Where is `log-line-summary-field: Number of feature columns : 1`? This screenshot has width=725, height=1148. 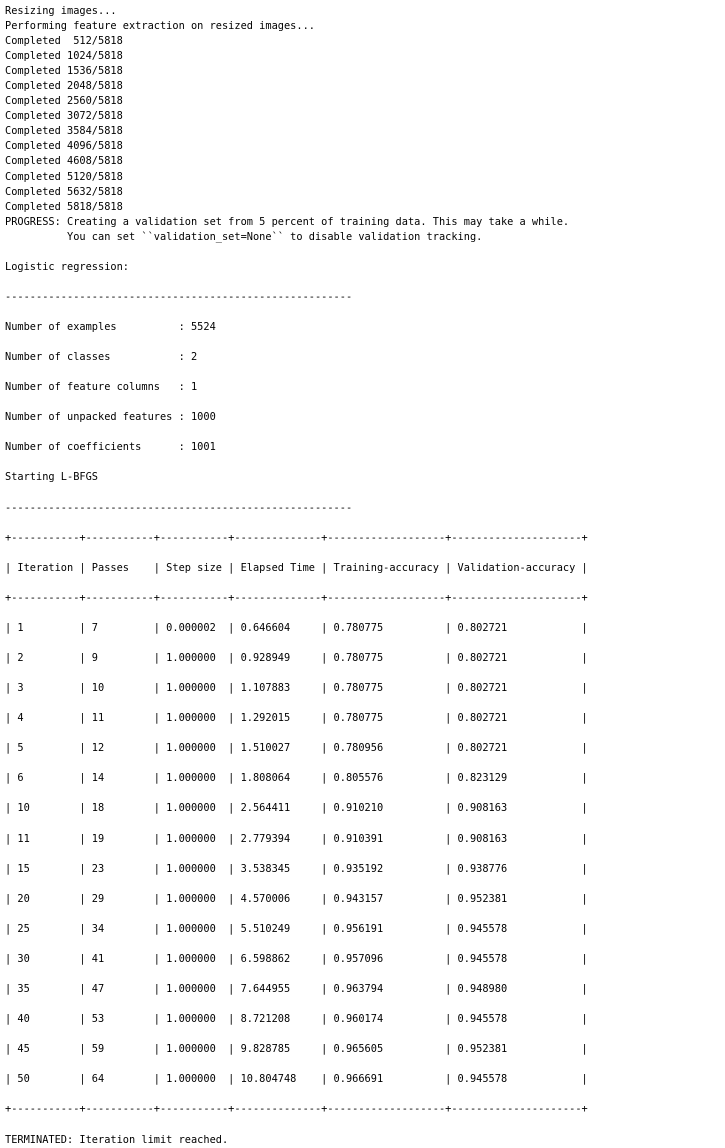 log-line-summary-field: Number of feature columns : 1 is located at coordinates (101, 387).